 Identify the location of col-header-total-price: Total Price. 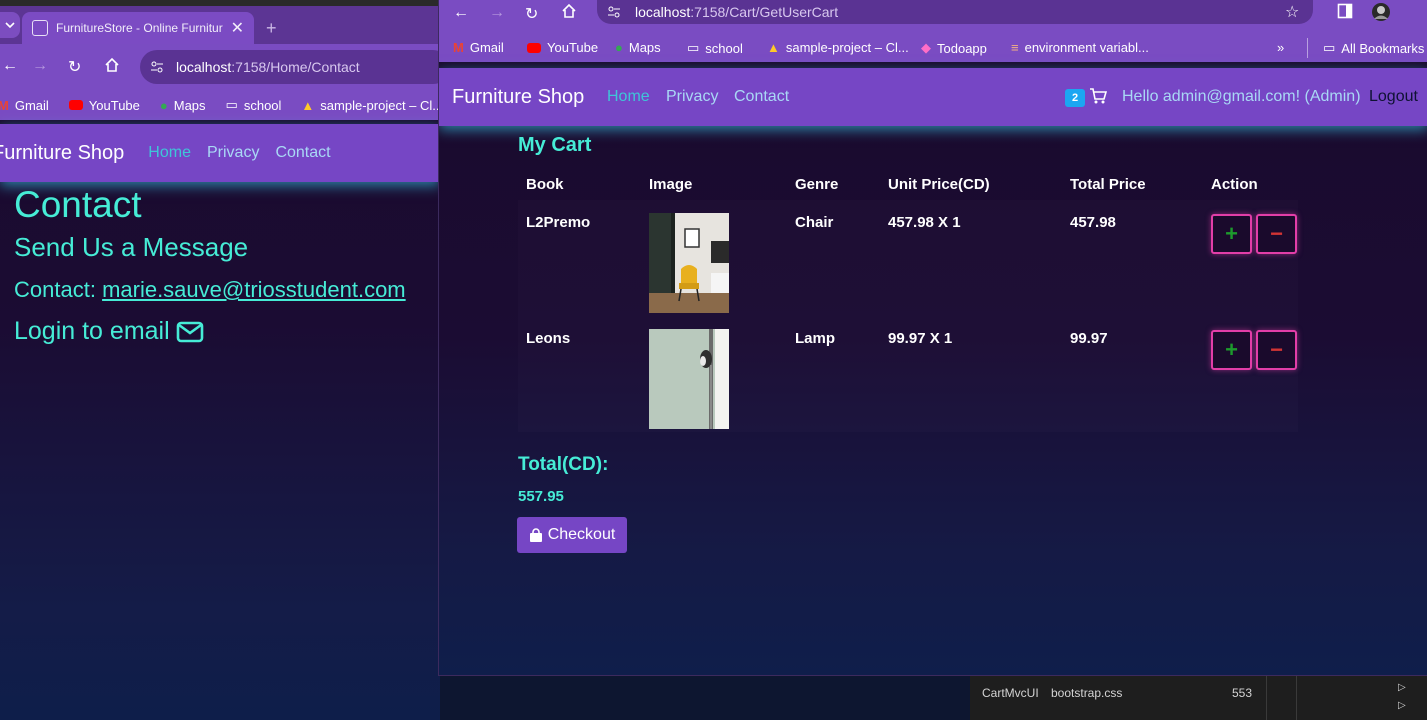
(1108, 184).